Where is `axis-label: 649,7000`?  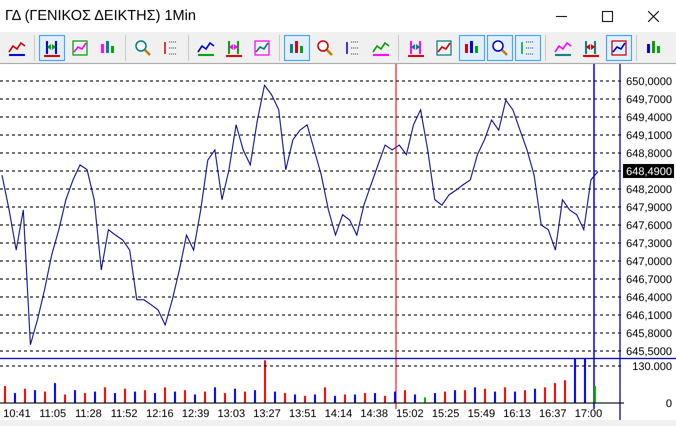
axis-label: 649,7000 is located at coordinates (649, 100).